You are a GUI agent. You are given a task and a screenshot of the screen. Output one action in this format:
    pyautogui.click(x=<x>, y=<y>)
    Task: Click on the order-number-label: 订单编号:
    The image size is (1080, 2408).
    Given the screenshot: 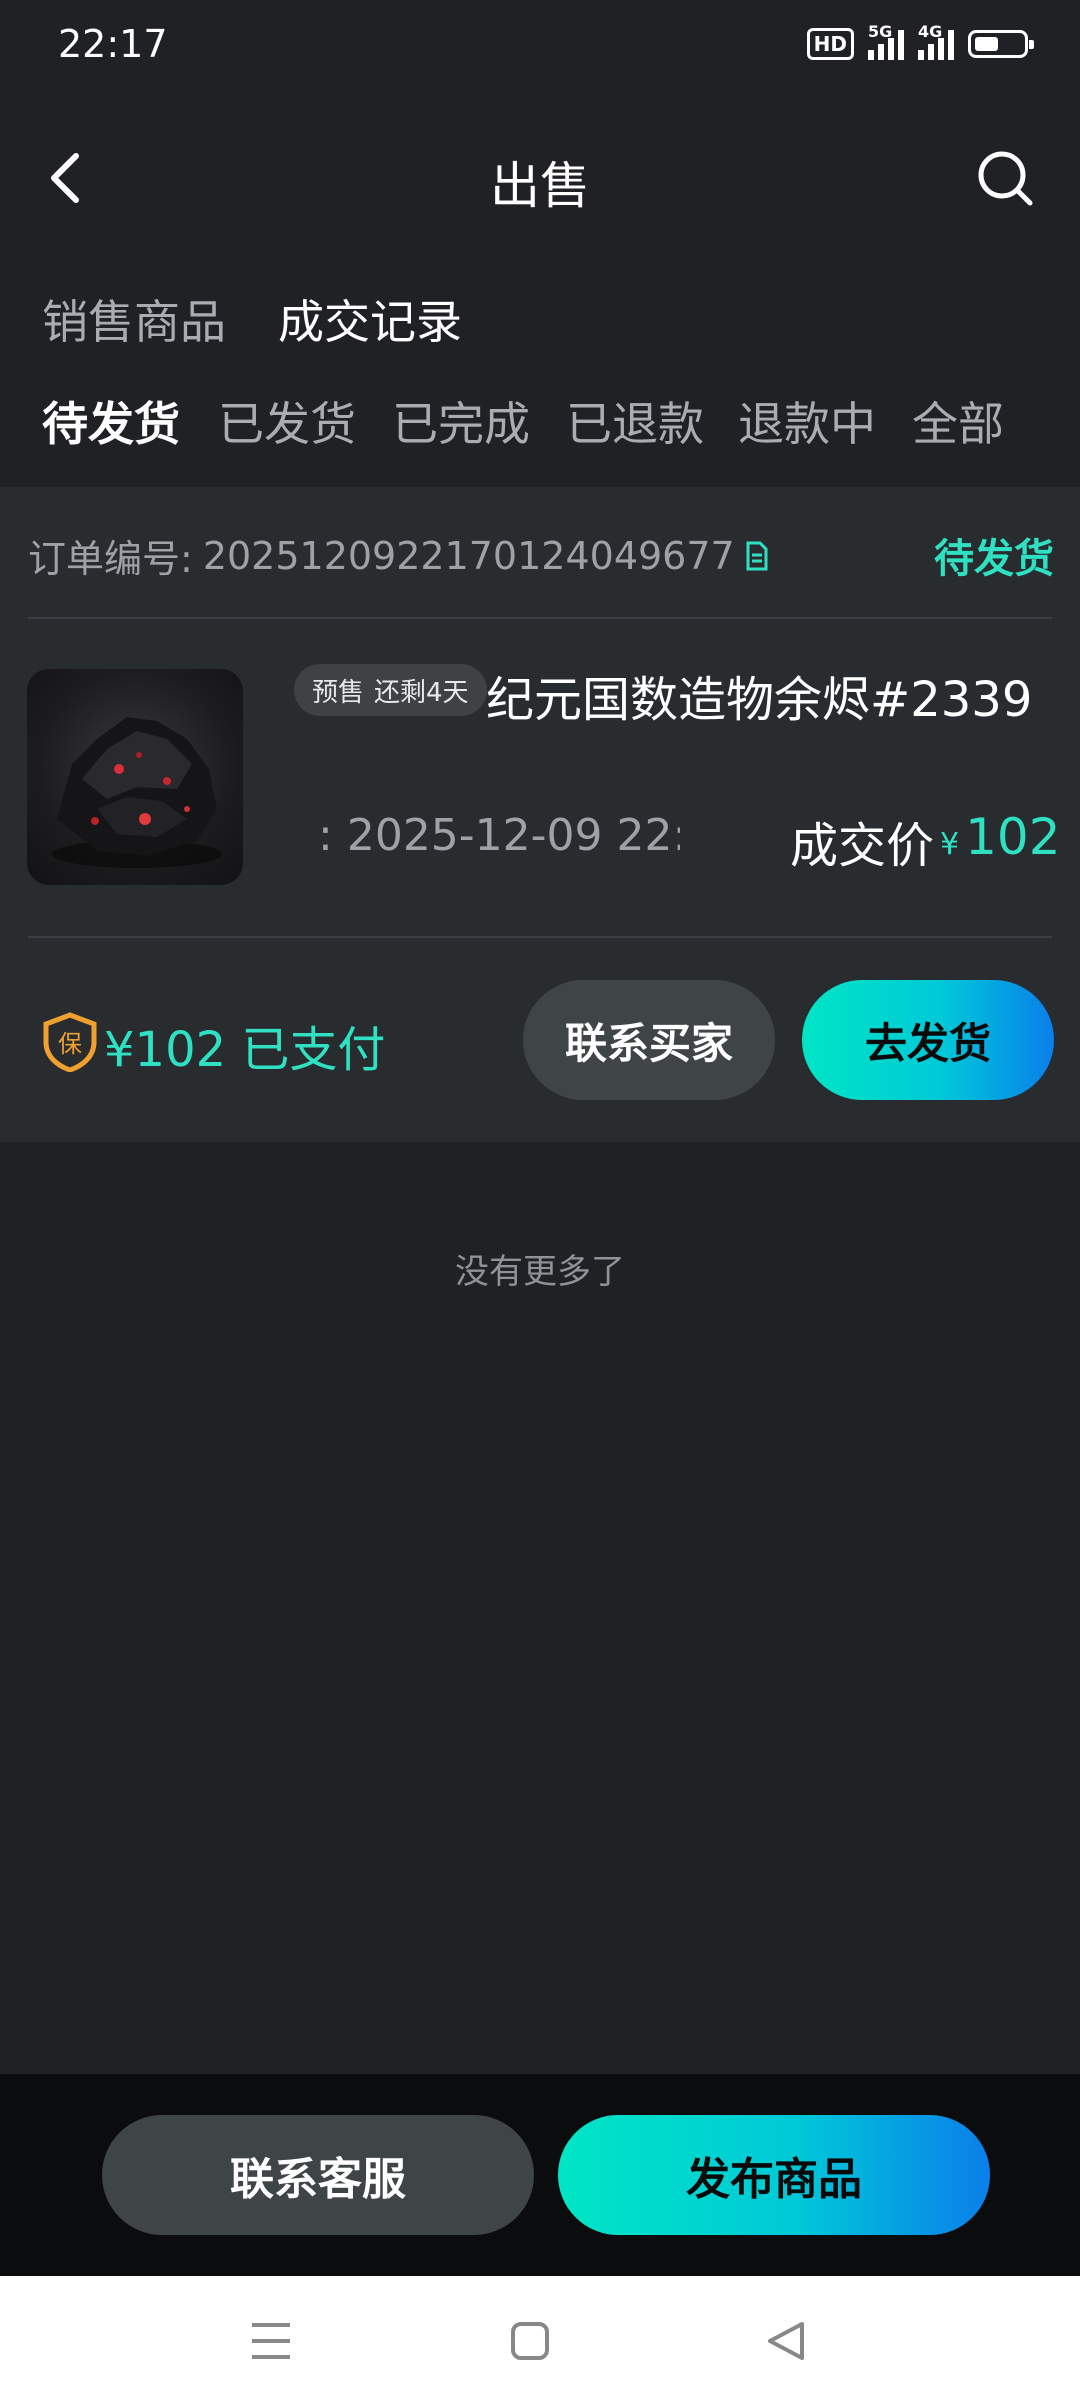 What is the action you would take?
    pyautogui.click(x=110, y=559)
    